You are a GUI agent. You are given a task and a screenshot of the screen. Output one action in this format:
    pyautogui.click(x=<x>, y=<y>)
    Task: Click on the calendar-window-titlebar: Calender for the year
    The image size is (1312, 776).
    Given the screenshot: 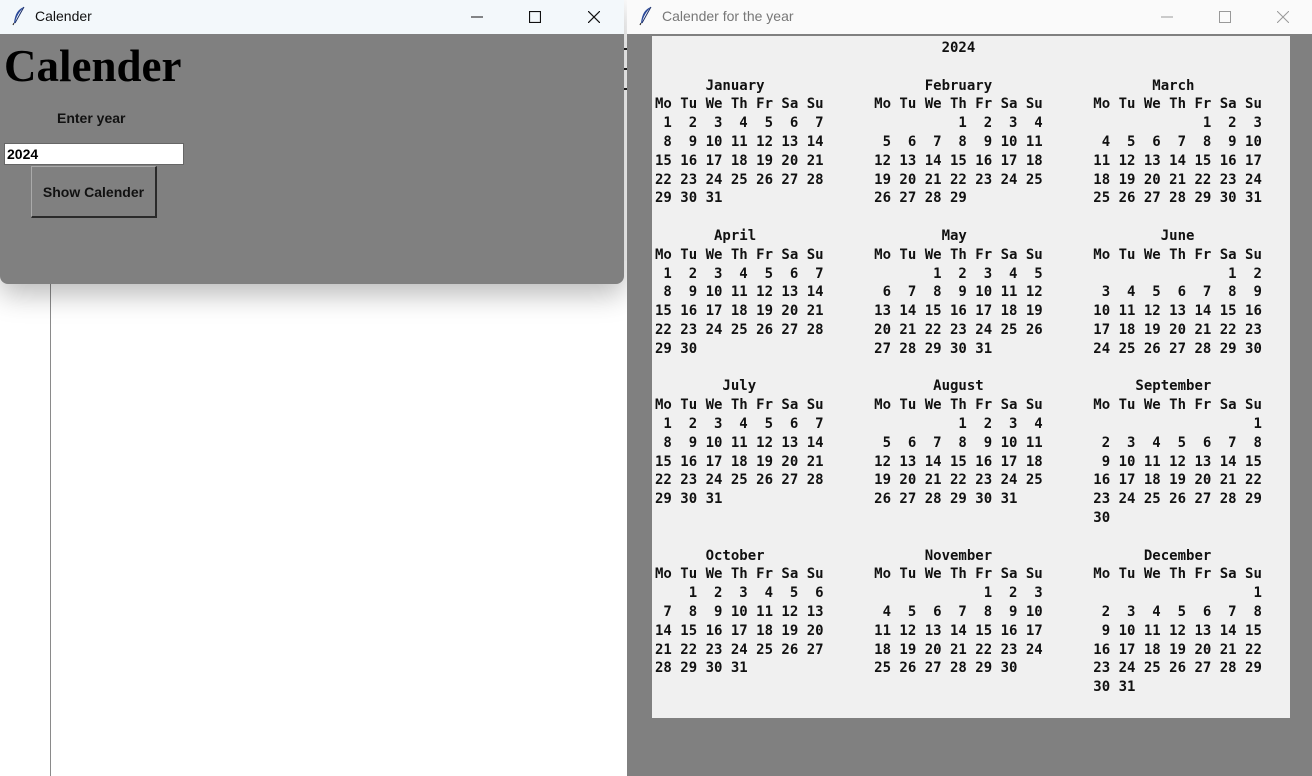 What is the action you would take?
    pyautogui.click(x=969, y=17)
    